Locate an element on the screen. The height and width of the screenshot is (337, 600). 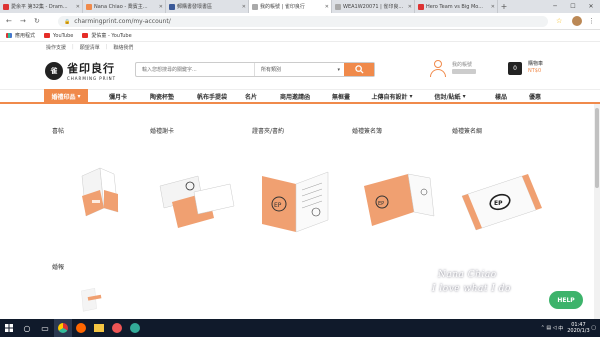
site-utility-menu: 操作支援 | 願望清單 | 聯絡我們 is located at coordinates (92, 47).